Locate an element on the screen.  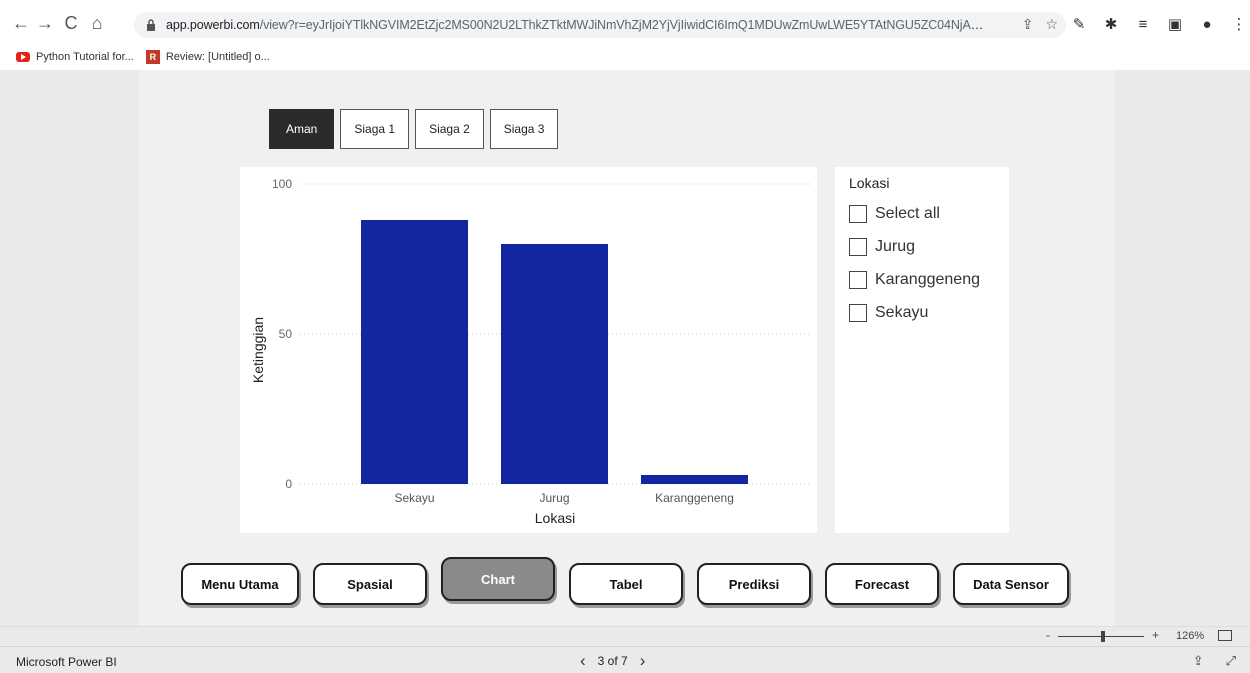
forward-icon: → is located at coordinates (45, 23).